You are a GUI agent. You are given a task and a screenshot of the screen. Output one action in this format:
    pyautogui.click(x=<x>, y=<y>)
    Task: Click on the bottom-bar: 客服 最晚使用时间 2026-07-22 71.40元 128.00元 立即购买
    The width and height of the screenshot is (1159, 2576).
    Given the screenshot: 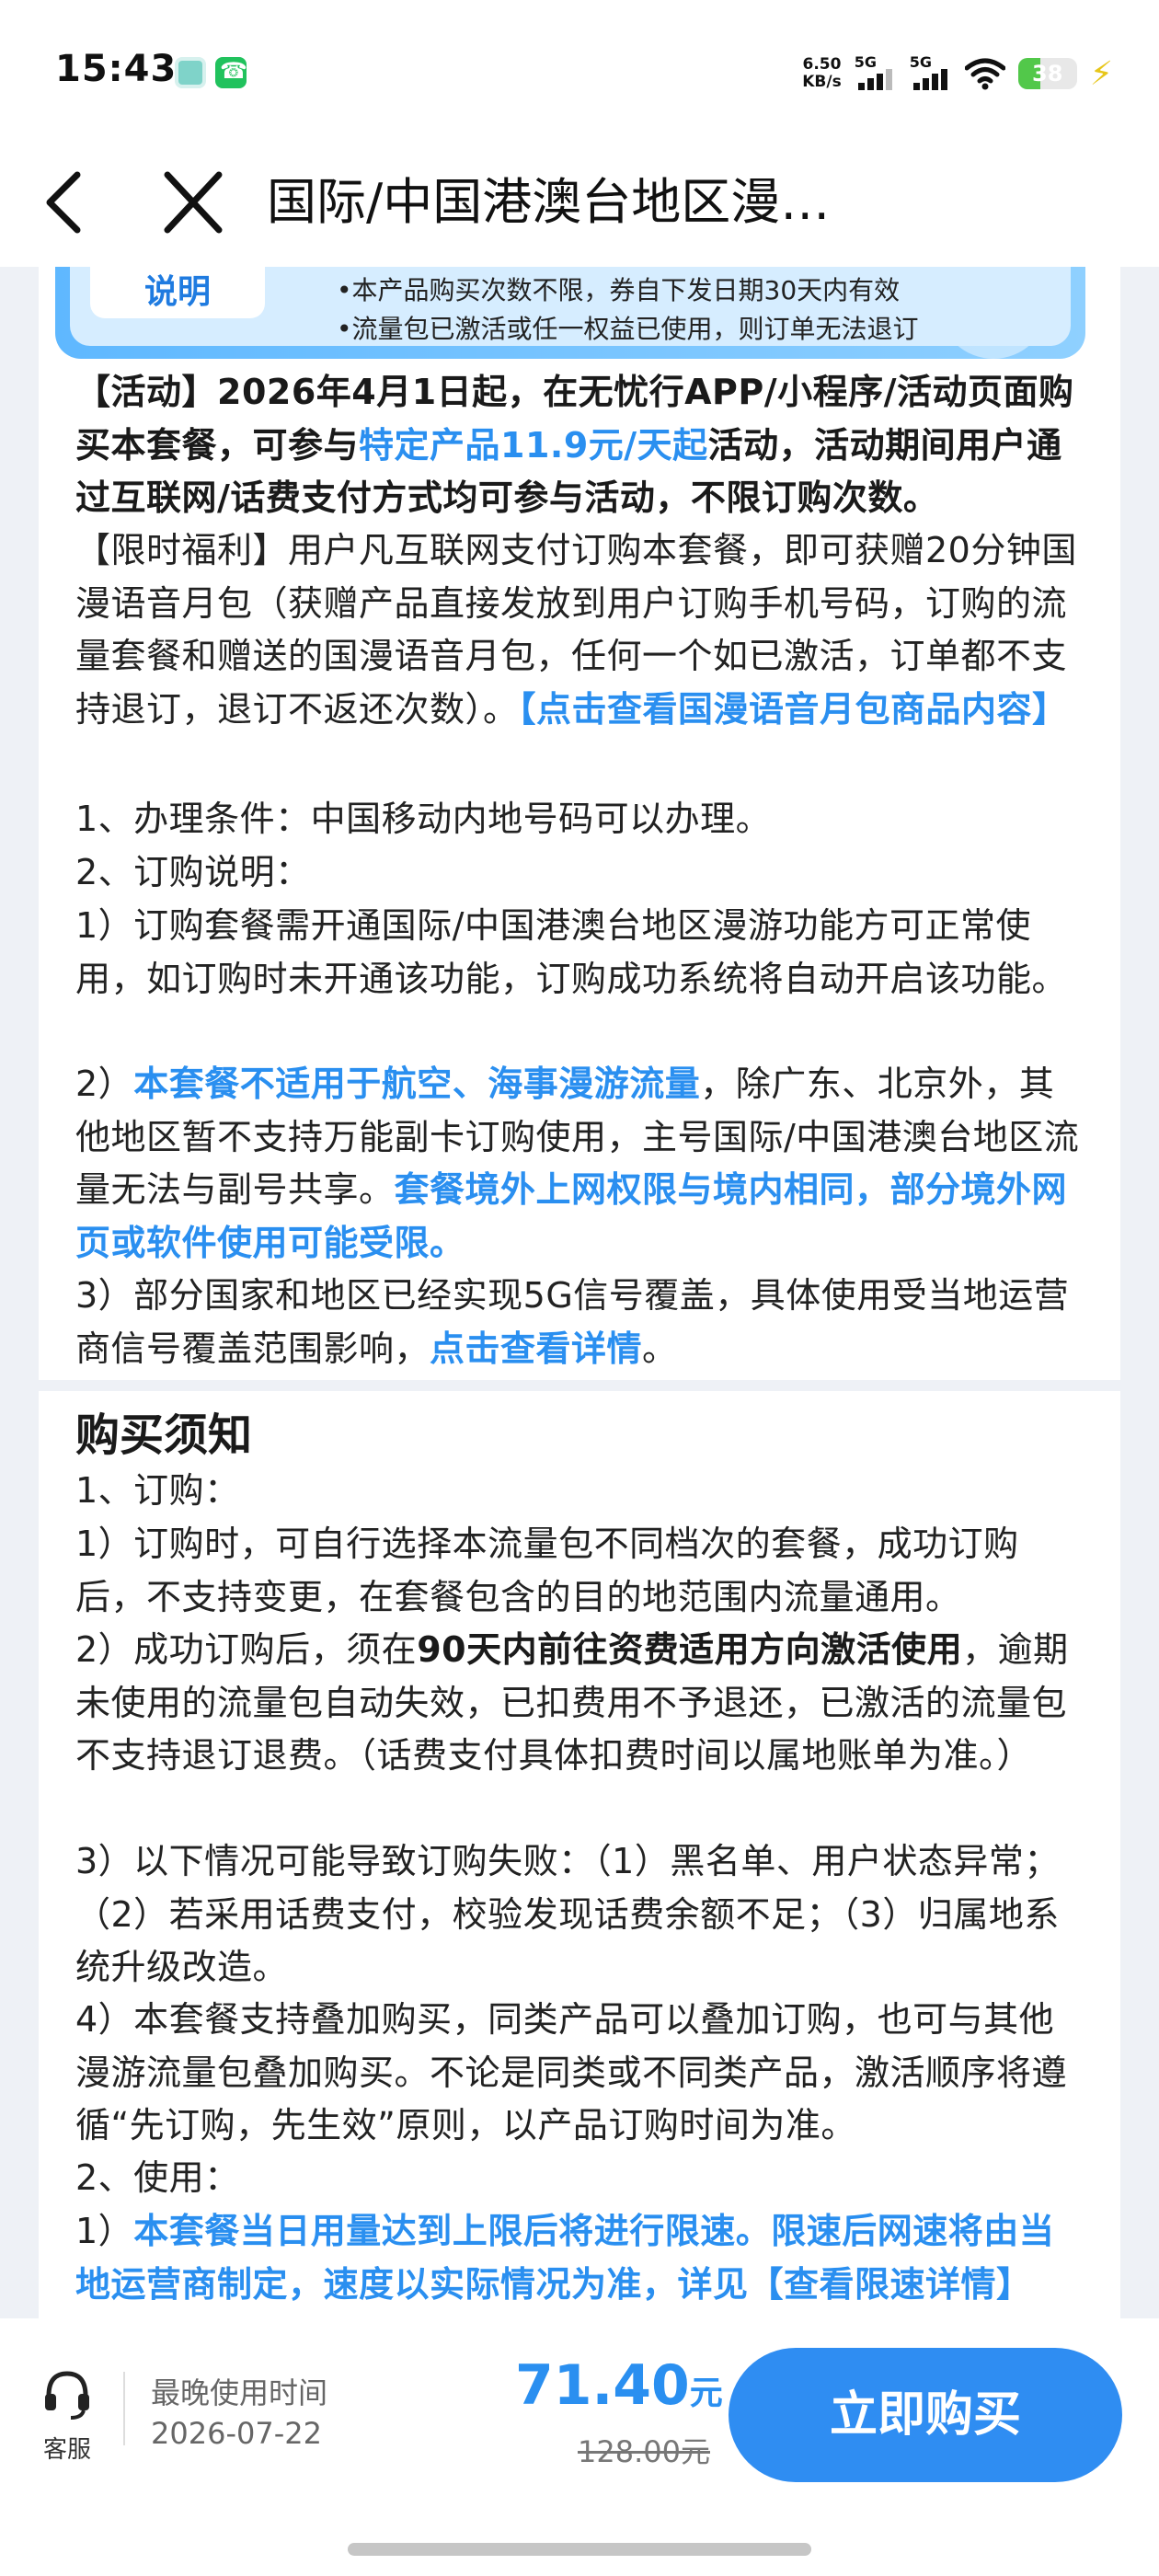 What is the action you would take?
    pyautogui.click(x=579, y=2448)
    